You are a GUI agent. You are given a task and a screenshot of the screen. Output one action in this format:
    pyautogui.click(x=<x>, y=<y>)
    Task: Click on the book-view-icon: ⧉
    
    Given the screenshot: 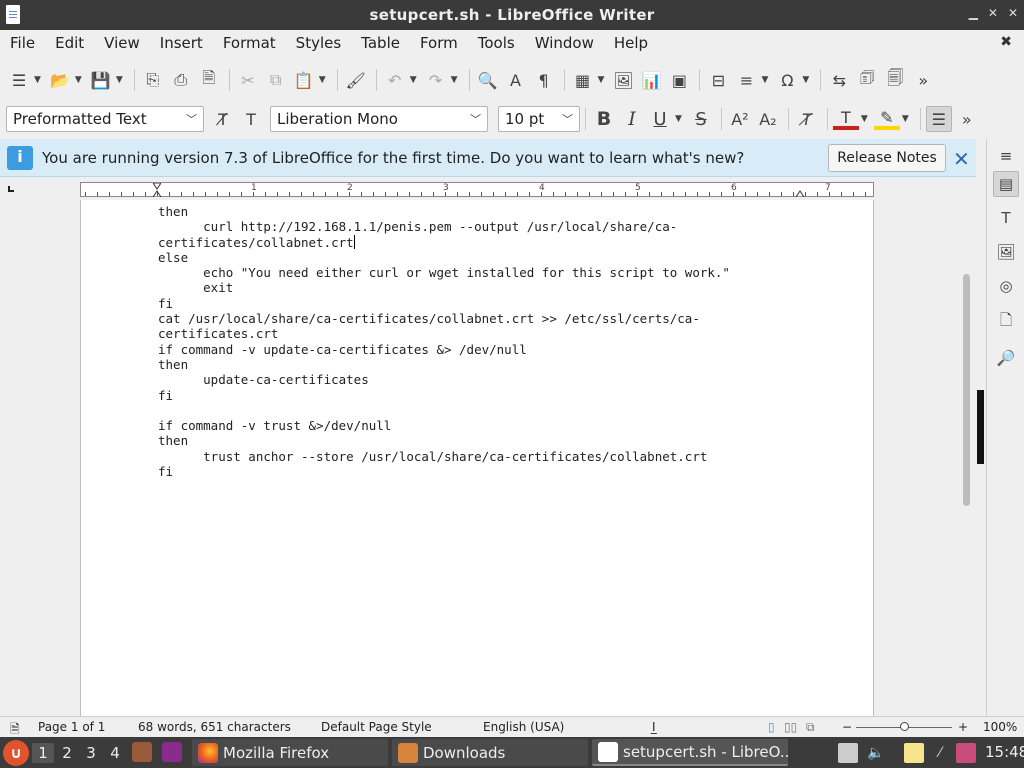 What is the action you would take?
    pyautogui.click(x=810, y=727)
    